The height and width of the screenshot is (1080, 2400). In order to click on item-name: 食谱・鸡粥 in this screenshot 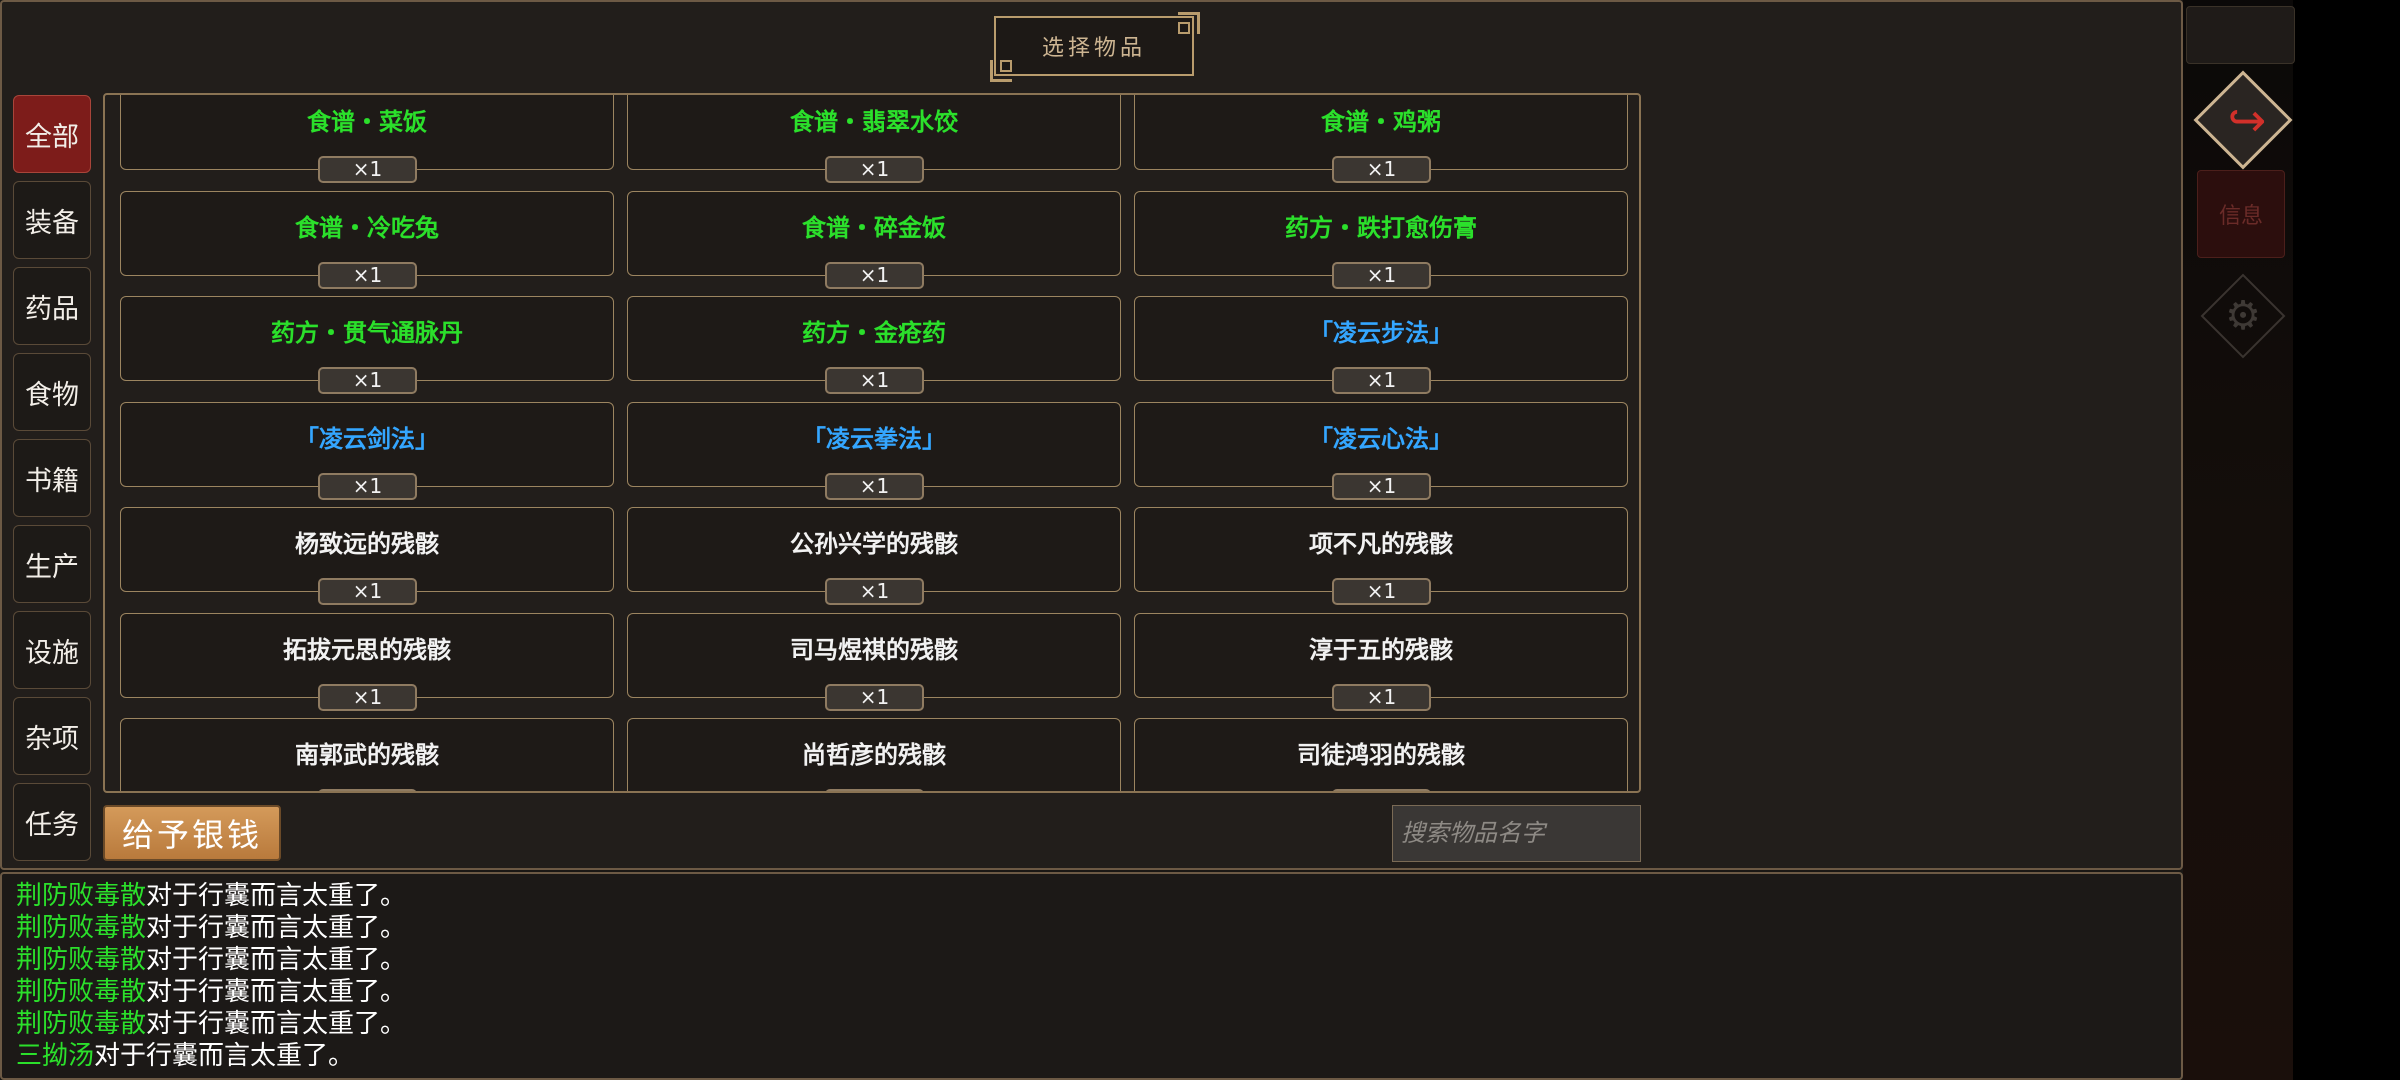, I will do `click(1381, 122)`.